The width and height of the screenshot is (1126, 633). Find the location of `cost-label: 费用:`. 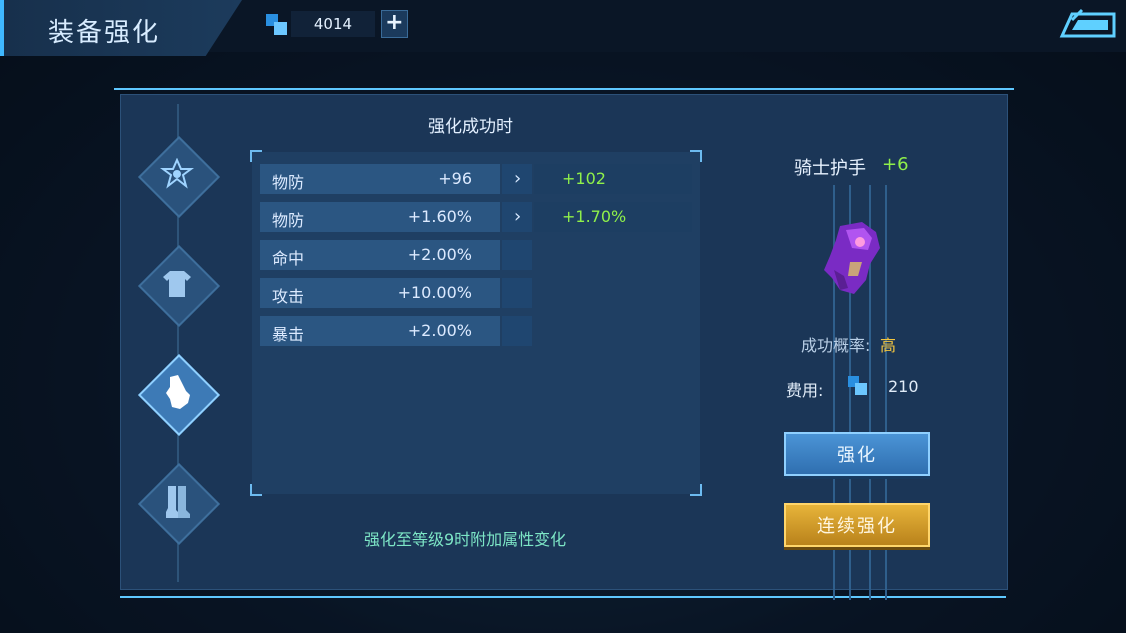

cost-label: 费用: is located at coordinates (805, 390).